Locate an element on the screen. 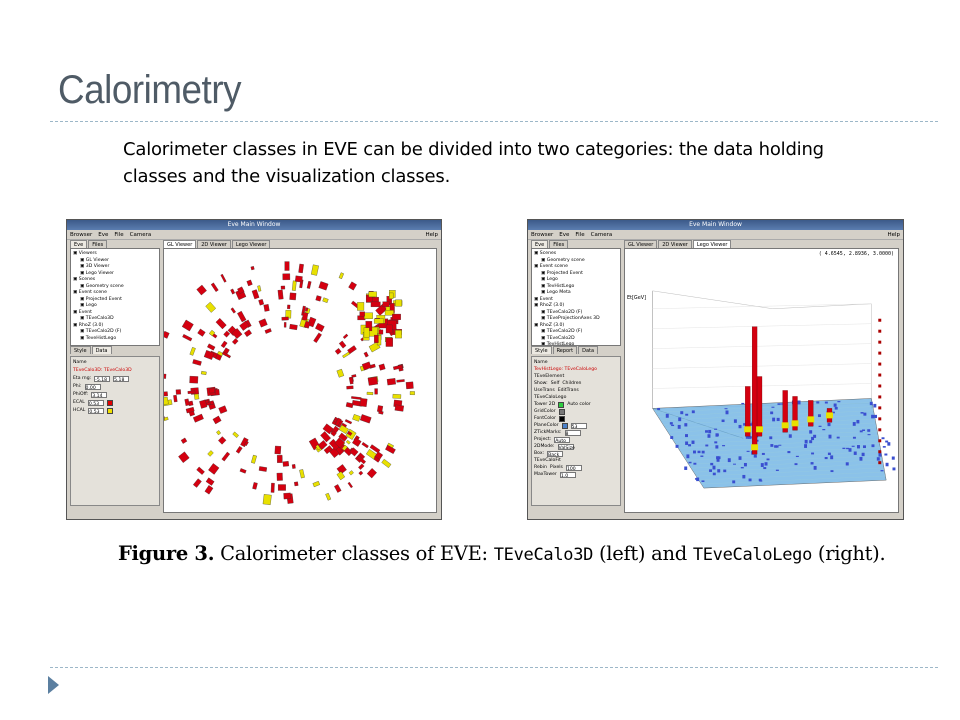  self-checkbox: Self is located at coordinates (555, 383).